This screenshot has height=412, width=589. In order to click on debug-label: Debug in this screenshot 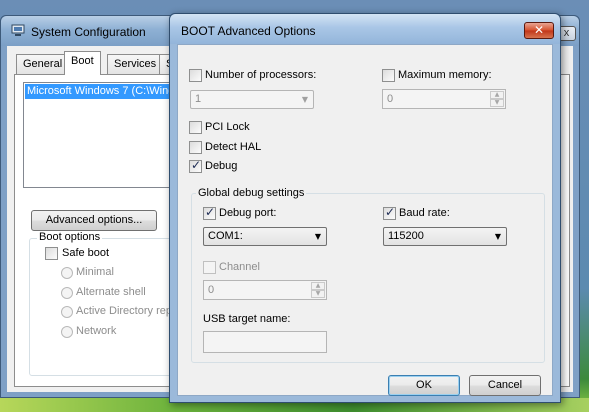, I will do `click(221, 166)`.